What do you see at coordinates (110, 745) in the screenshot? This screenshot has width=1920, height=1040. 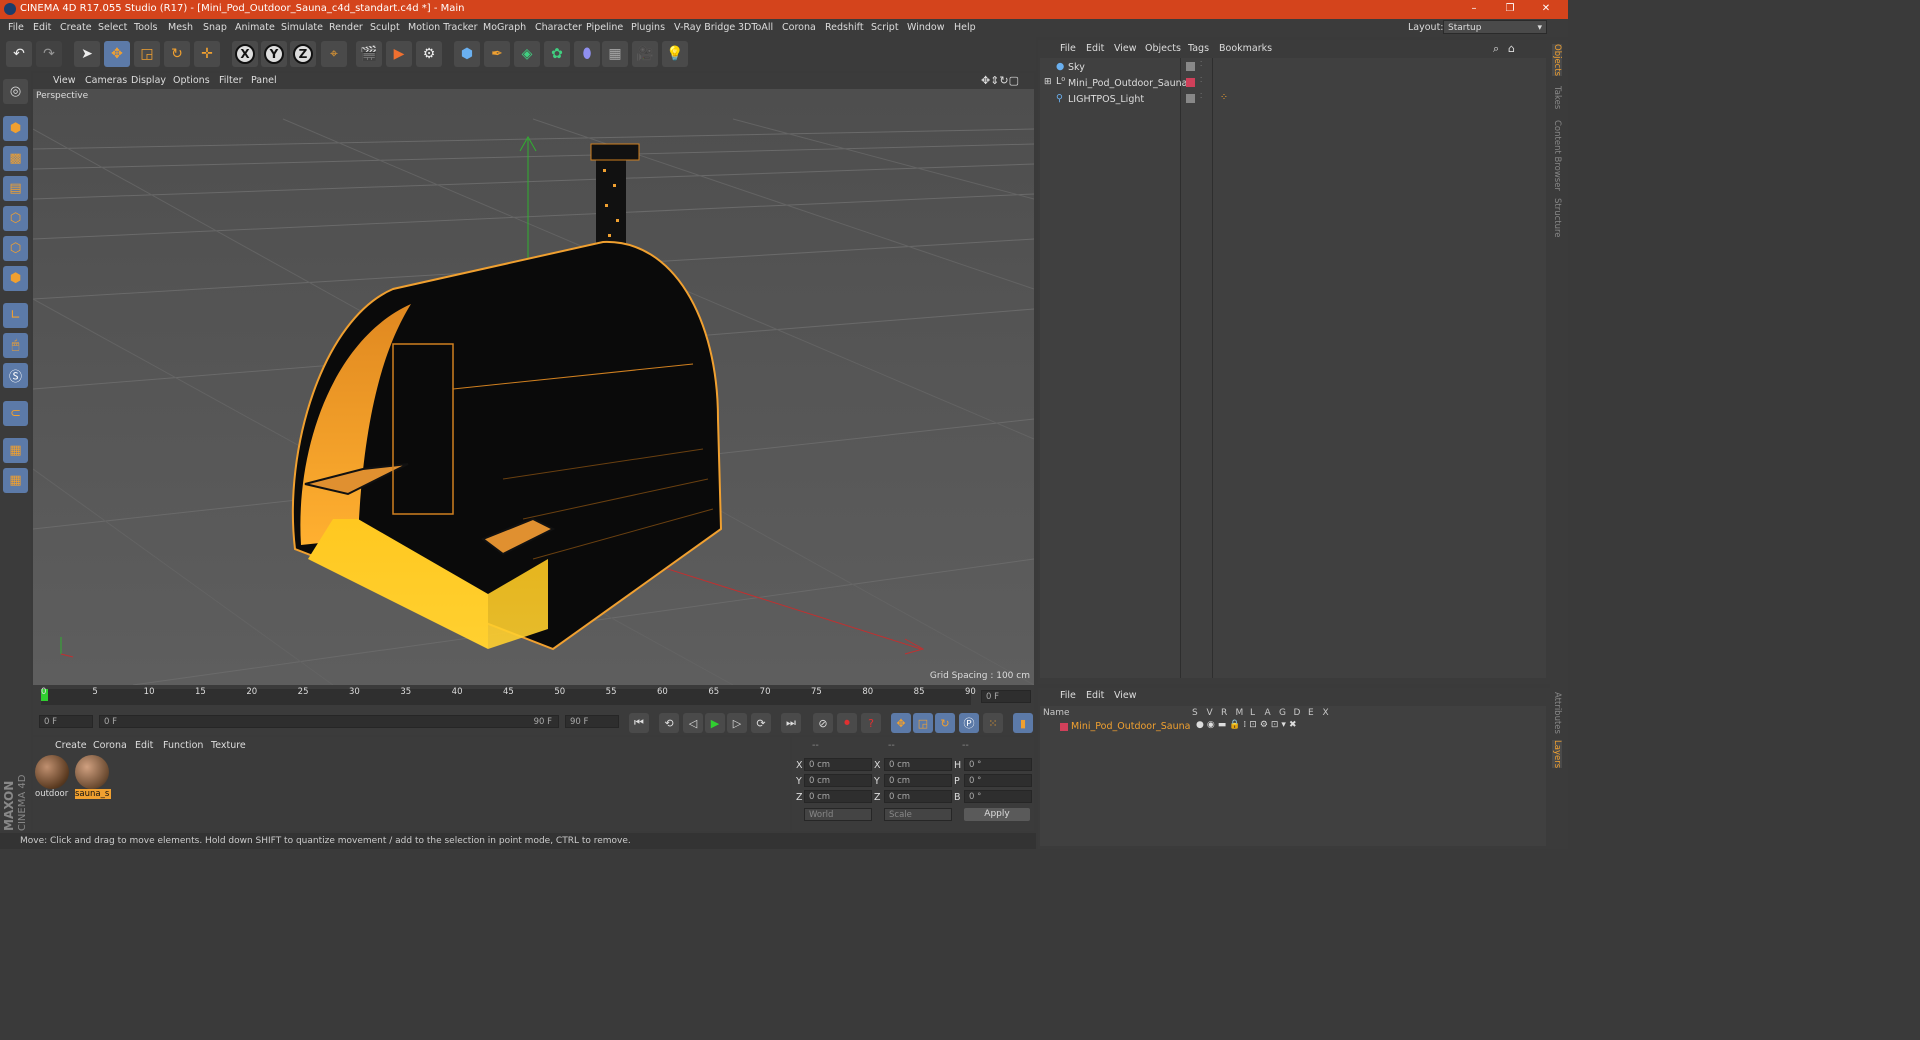 I see `mat-menu-corona: Corona` at bounding box center [110, 745].